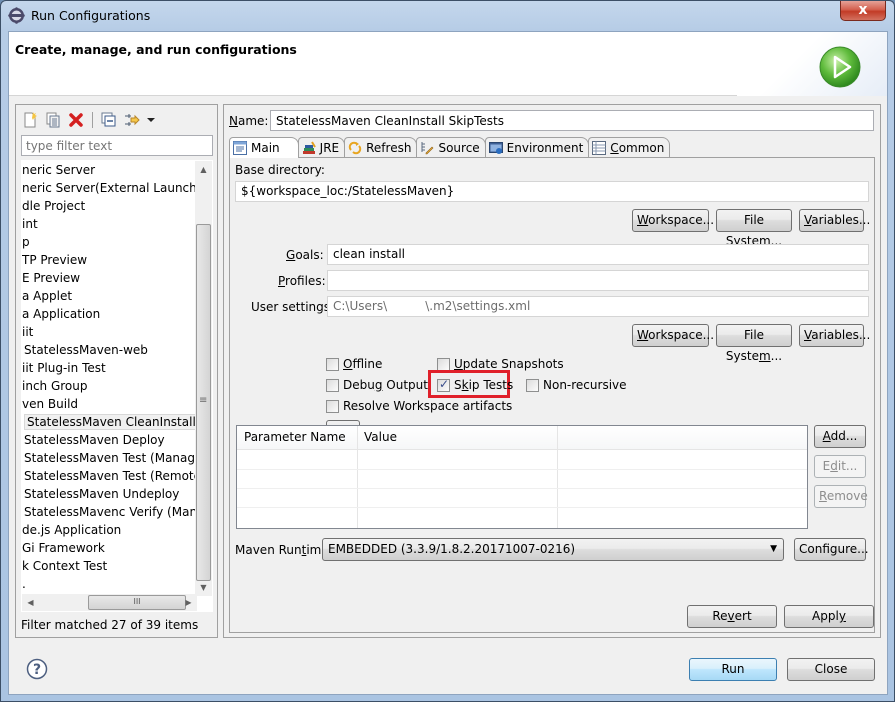  I want to click on tree-item: iit, so click(109, 332).